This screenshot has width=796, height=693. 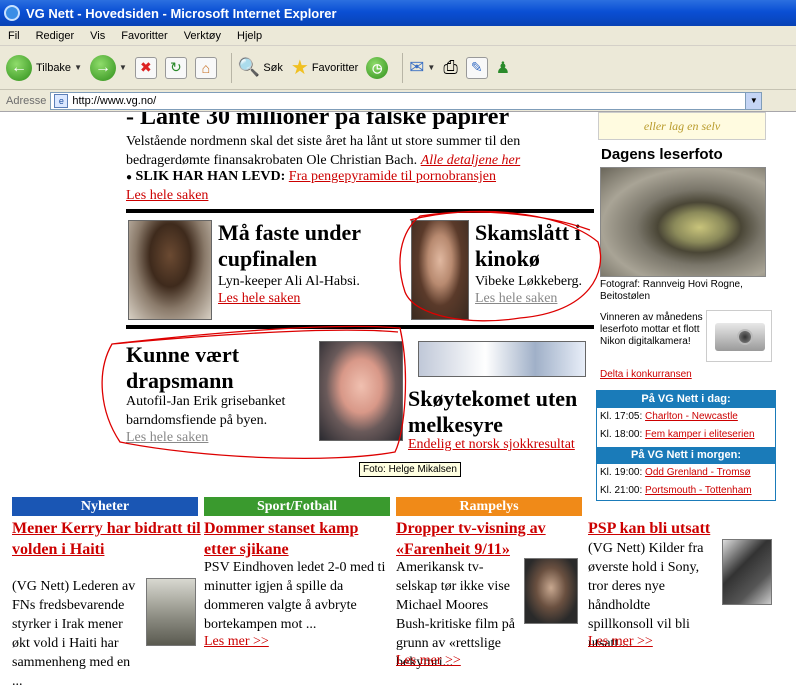 I want to click on sport-more-link: Les mer >>, so click(x=236, y=642).